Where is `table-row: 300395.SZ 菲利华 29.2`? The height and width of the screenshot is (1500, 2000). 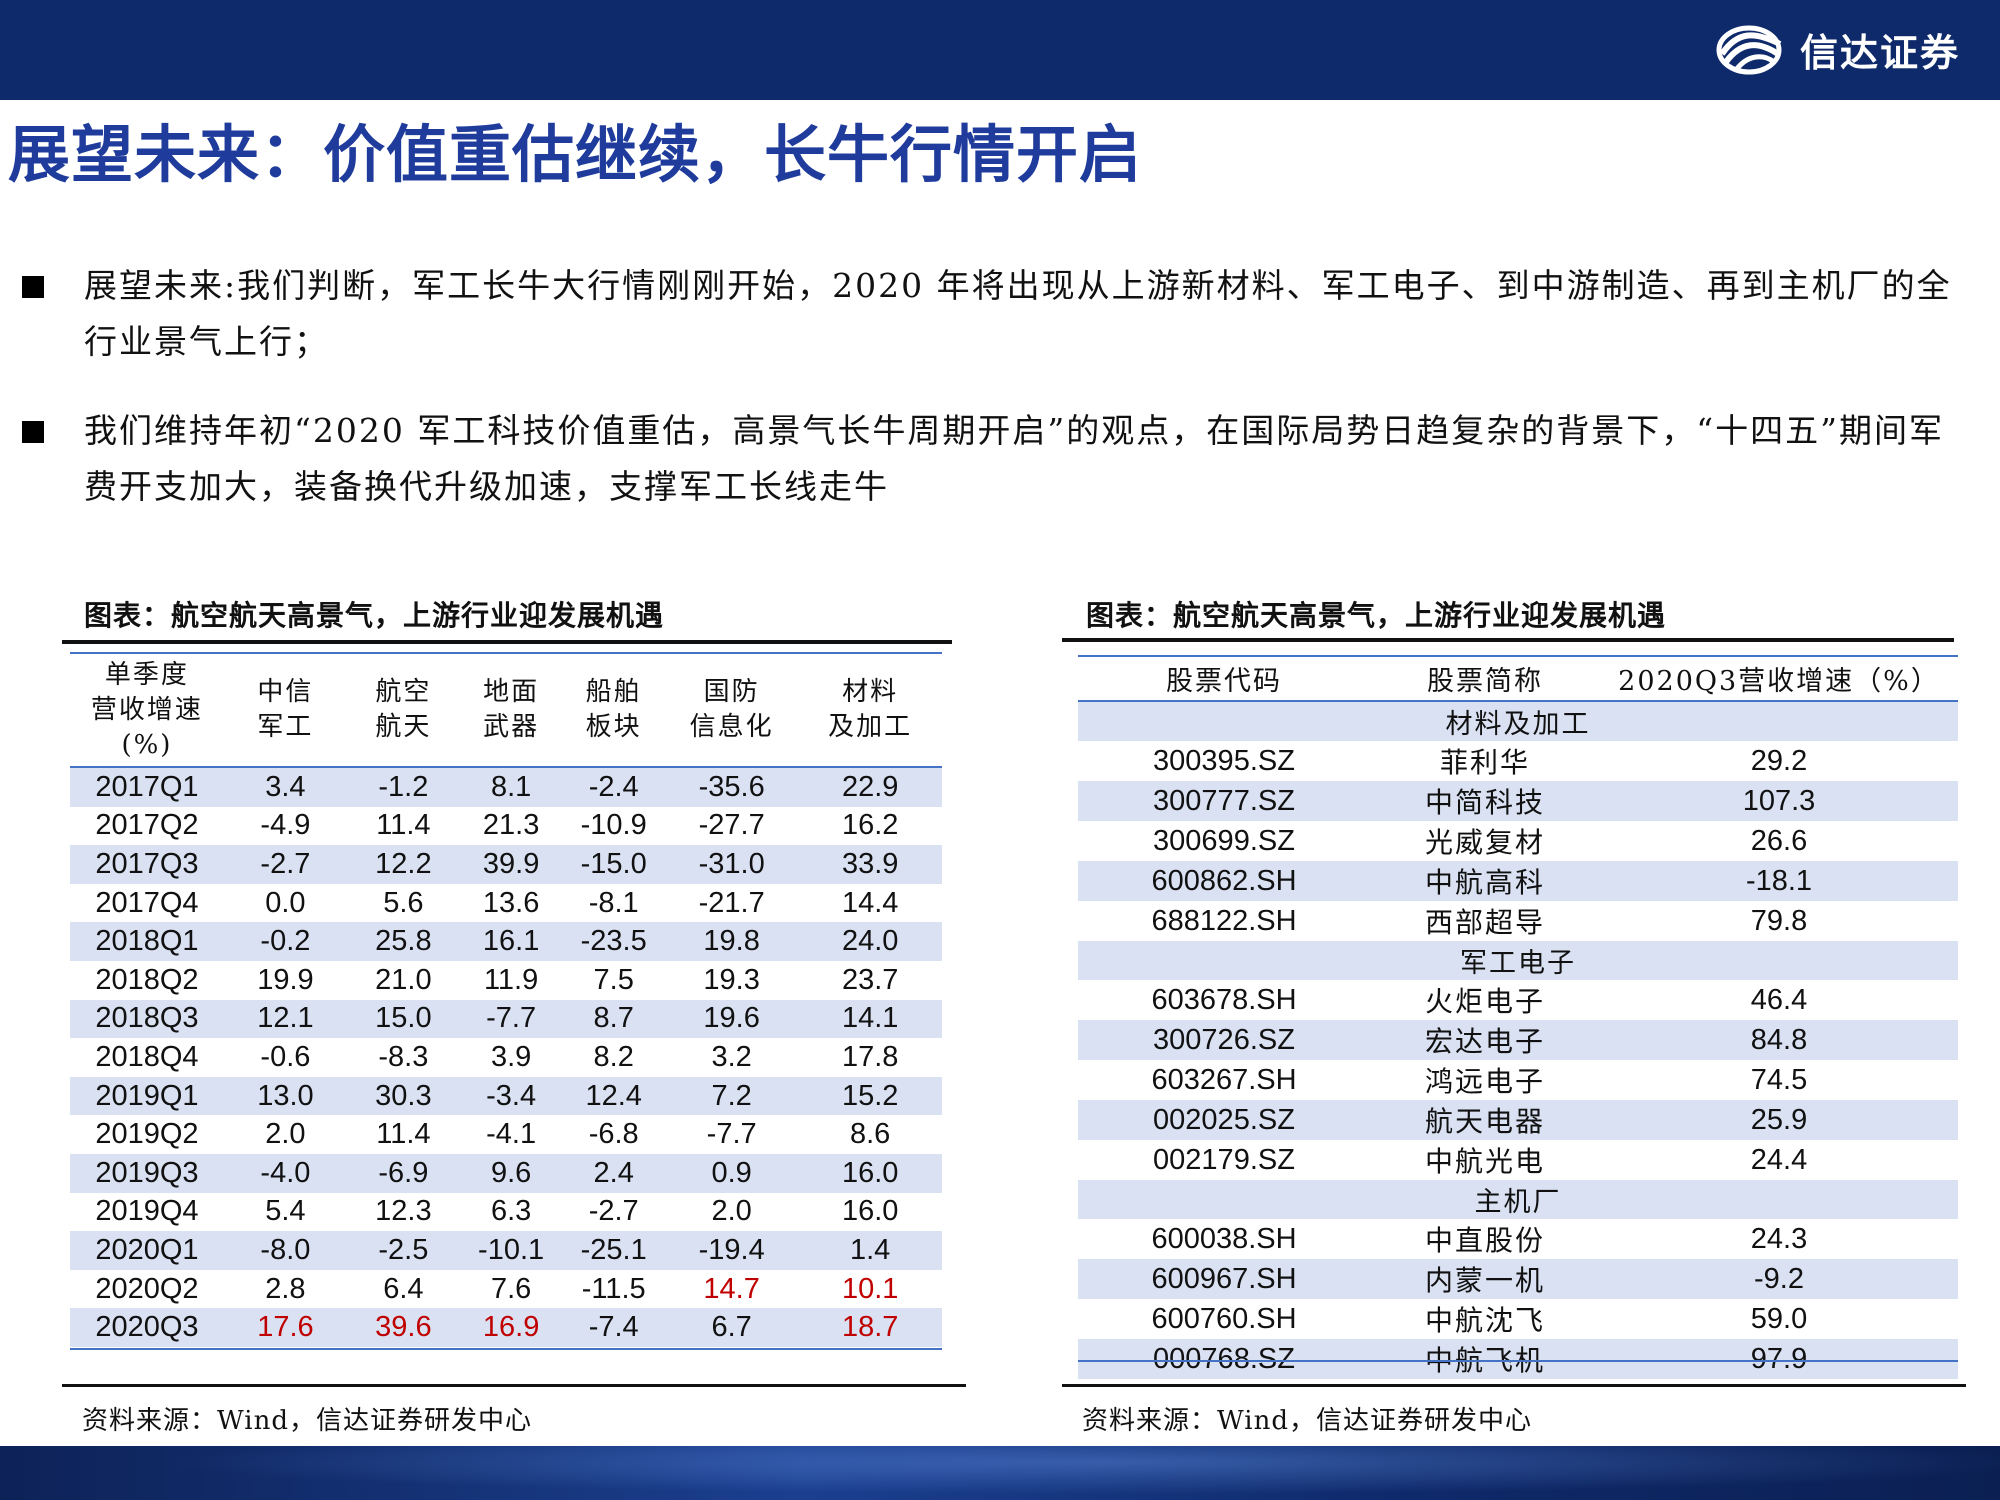
table-row: 300395.SZ 菲利华 29.2 is located at coordinates (1518, 761).